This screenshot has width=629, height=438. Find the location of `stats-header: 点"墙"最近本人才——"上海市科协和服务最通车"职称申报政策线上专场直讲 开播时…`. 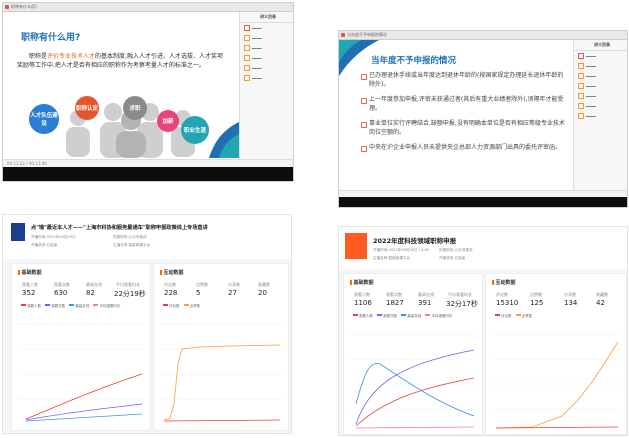

stats-header: 点"墙"最近本人才——"上海市科协和服务最通车"职称申报政策线上专场直讲 开播时… is located at coordinates (147, 237).